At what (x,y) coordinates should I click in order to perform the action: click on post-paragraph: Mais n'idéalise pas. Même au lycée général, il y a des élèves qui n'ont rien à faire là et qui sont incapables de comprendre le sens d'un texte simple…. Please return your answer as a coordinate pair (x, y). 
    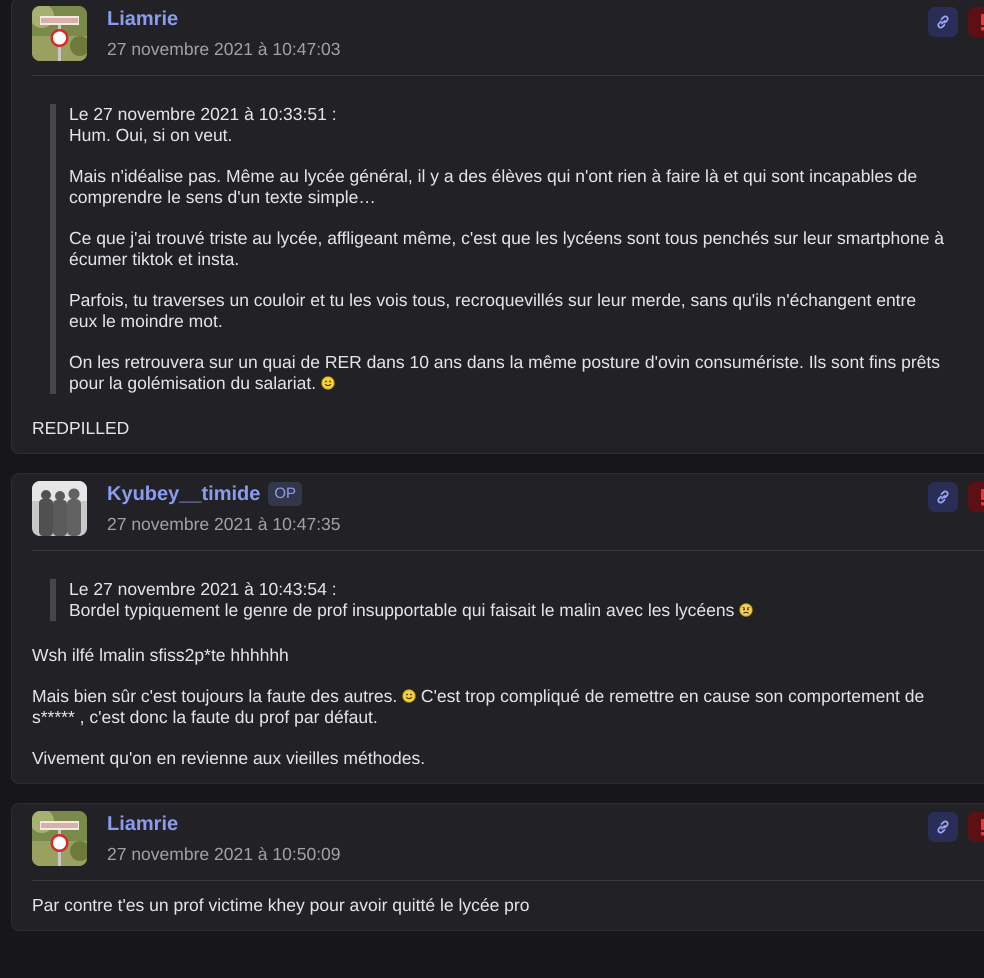
    Looking at the image, I should click on (493, 187).